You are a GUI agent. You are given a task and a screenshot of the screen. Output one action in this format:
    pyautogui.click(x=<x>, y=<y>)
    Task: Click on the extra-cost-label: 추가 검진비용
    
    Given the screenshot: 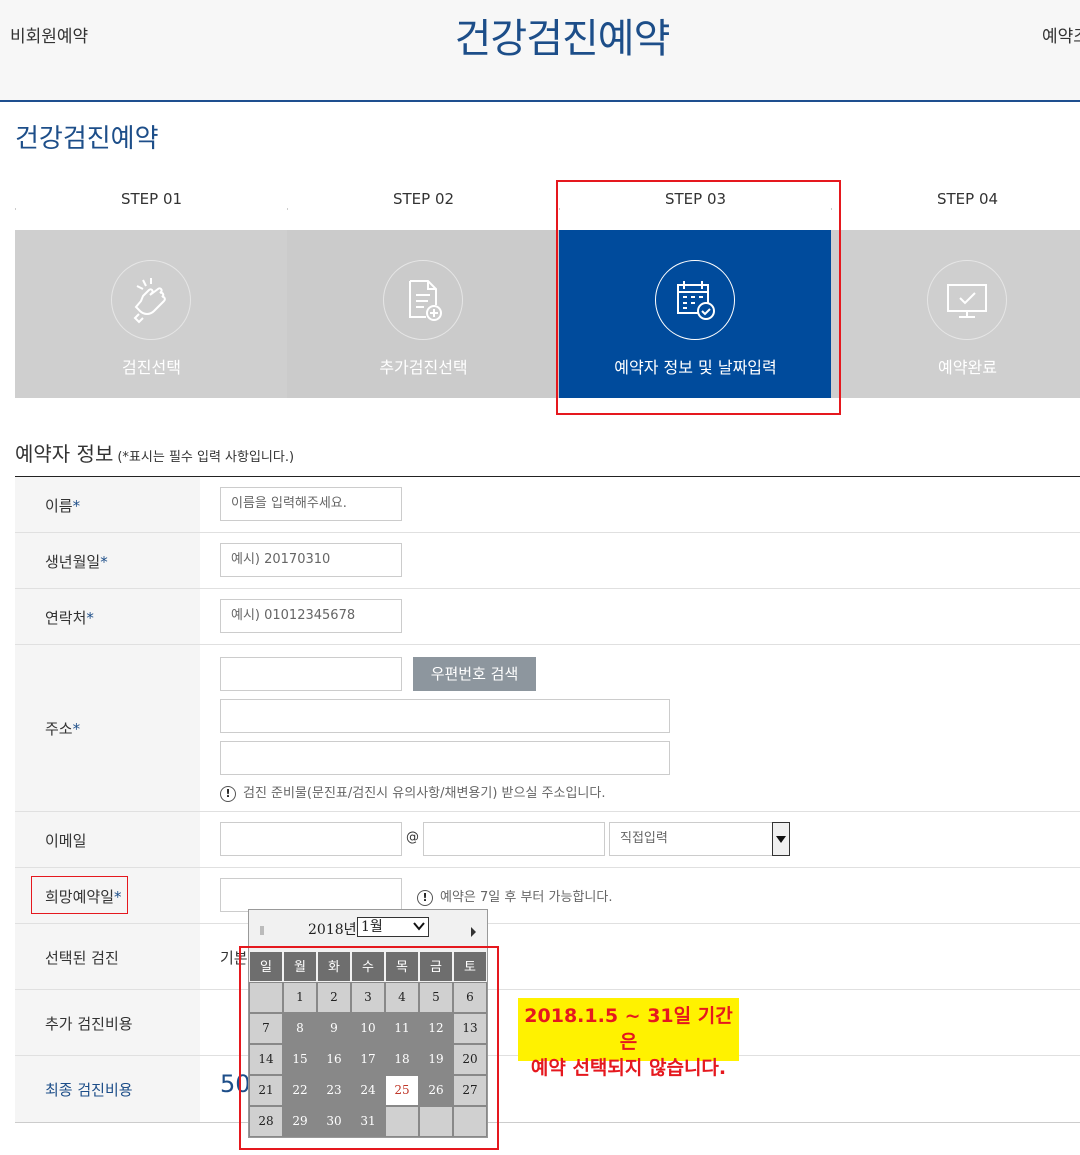 What is the action you would take?
    pyautogui.click(x=89, y=1024)
    